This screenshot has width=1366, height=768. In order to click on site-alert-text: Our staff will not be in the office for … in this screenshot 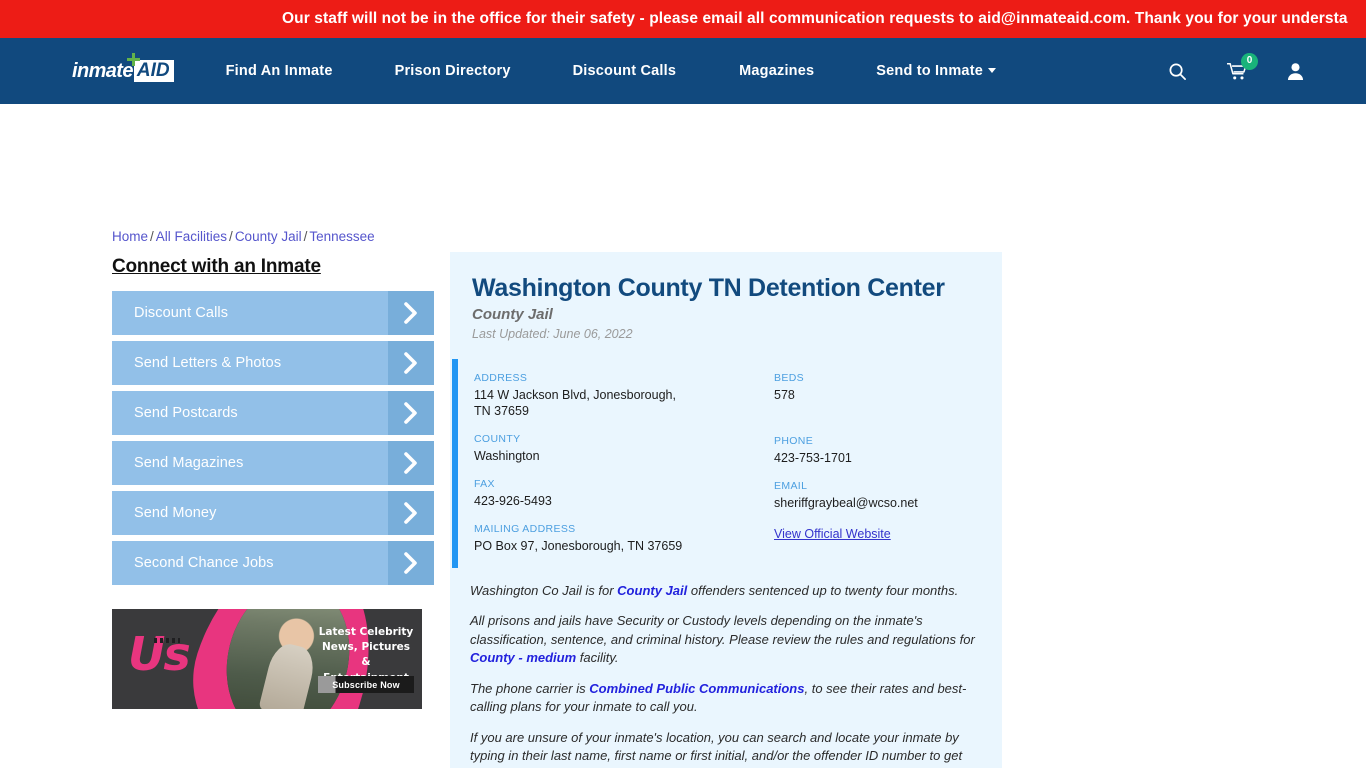, I will do `click(815, 18)`.